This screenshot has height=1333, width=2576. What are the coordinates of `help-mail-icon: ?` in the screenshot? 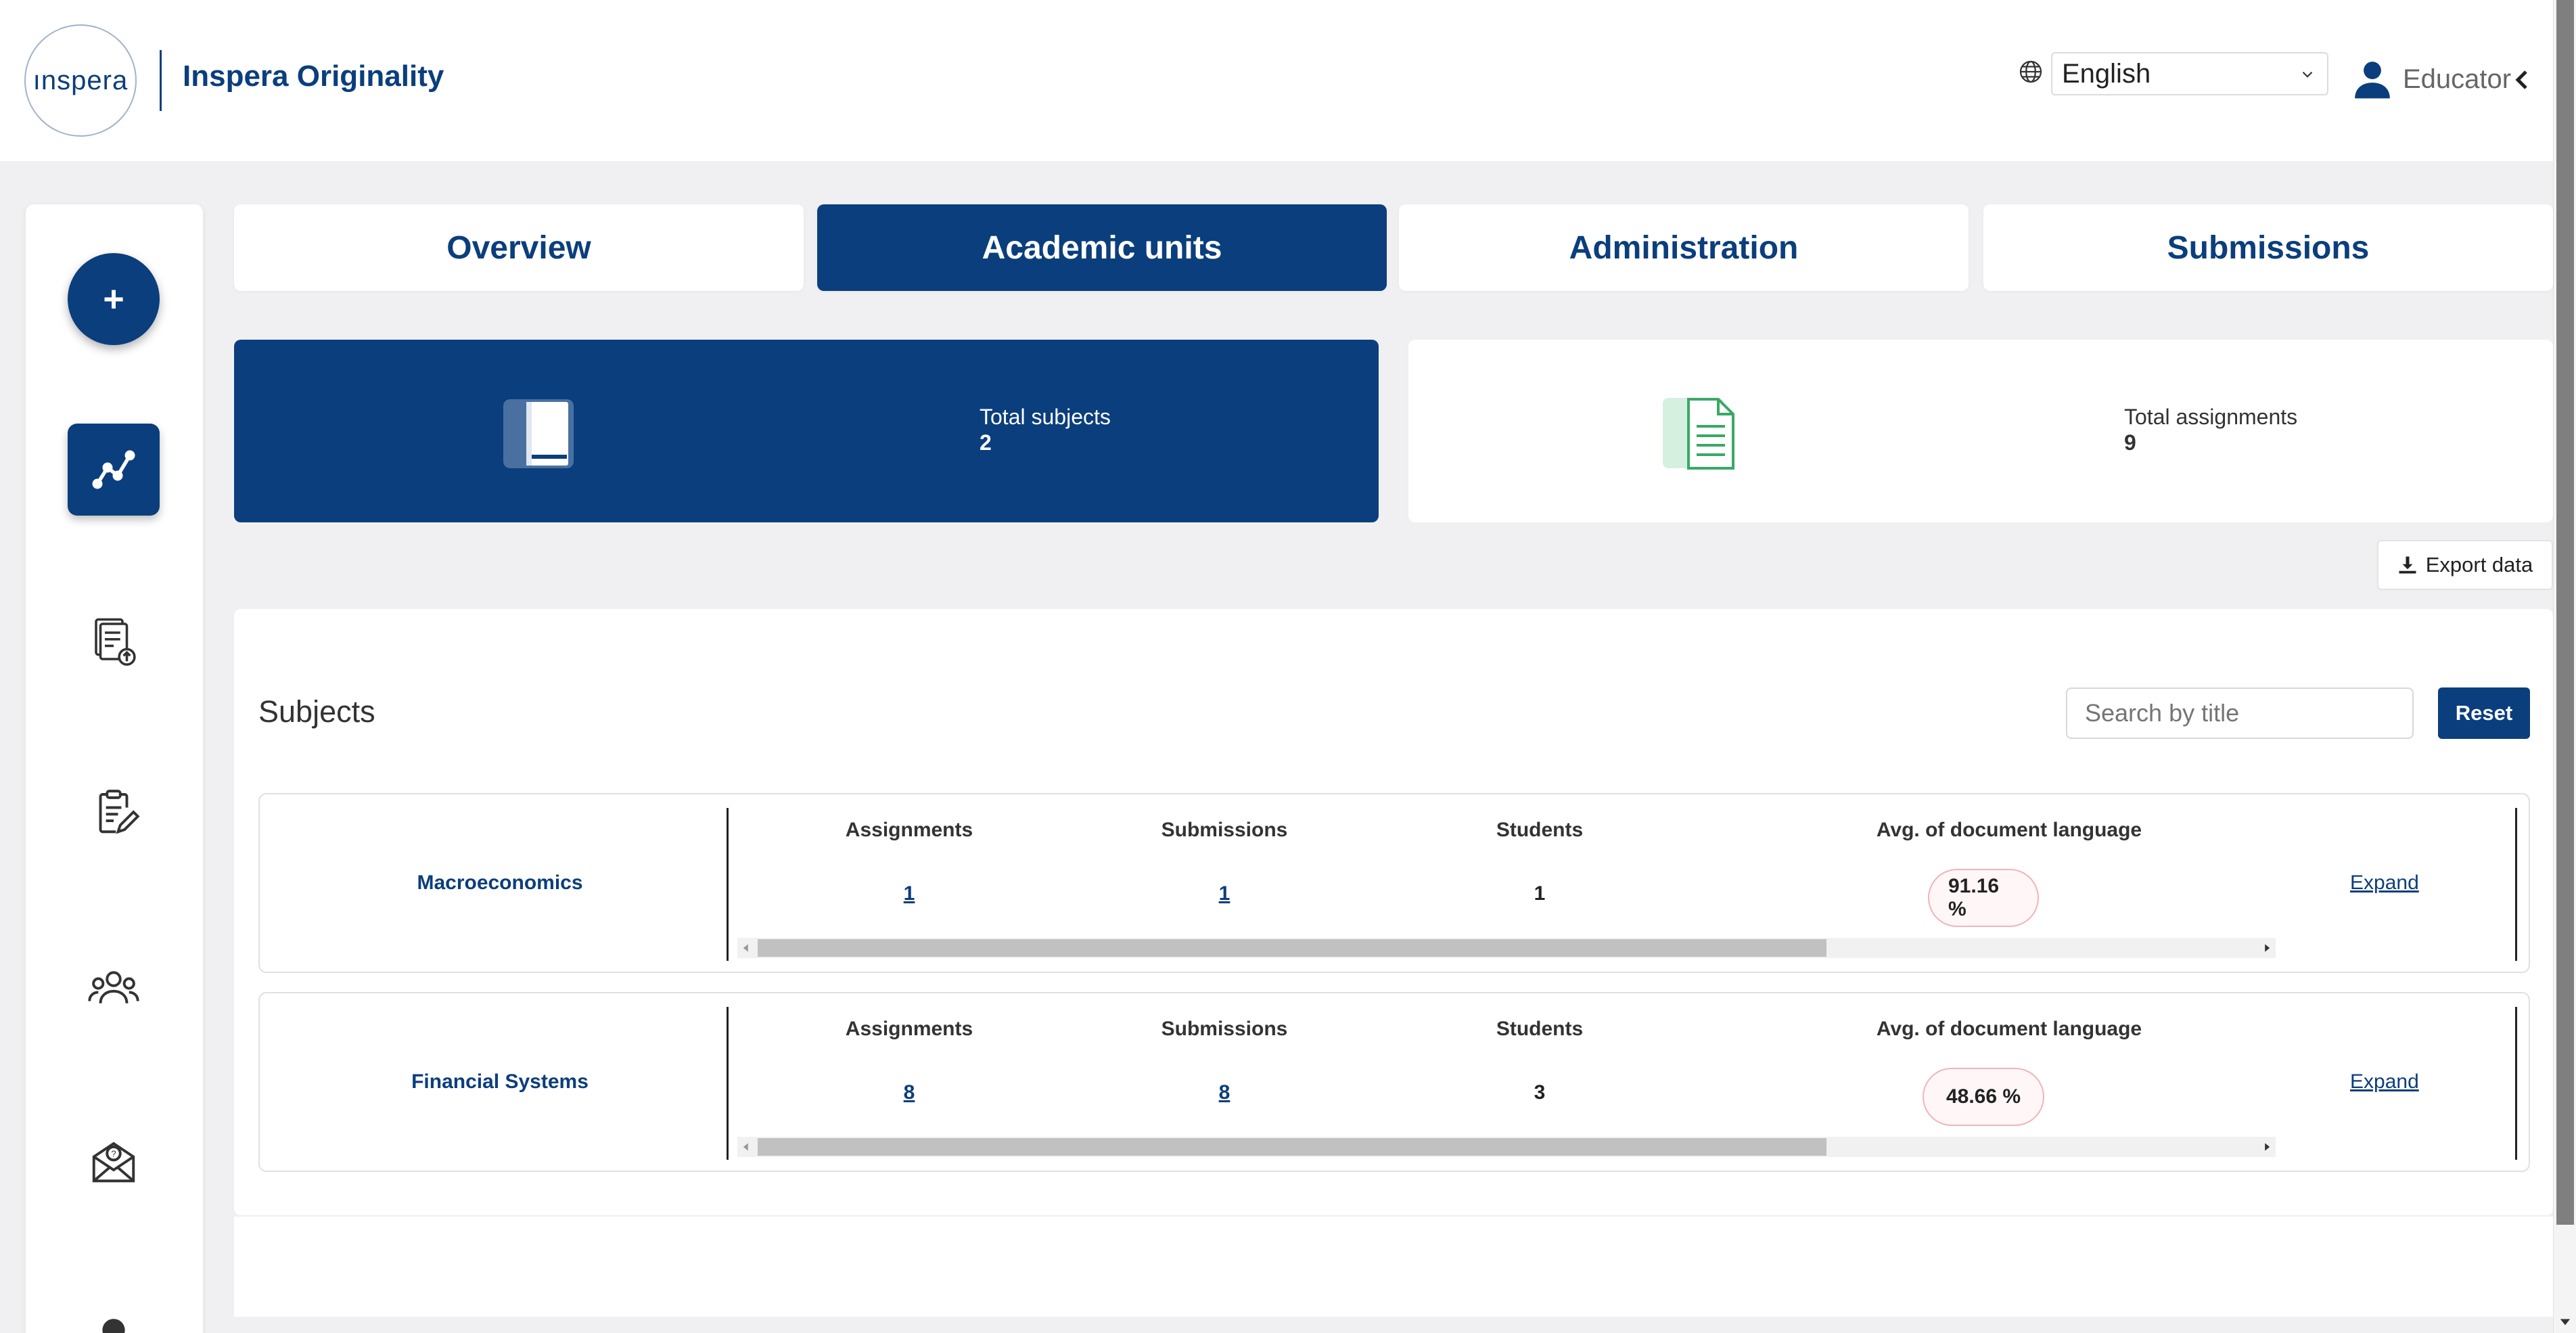 It's located at (113, 1162).